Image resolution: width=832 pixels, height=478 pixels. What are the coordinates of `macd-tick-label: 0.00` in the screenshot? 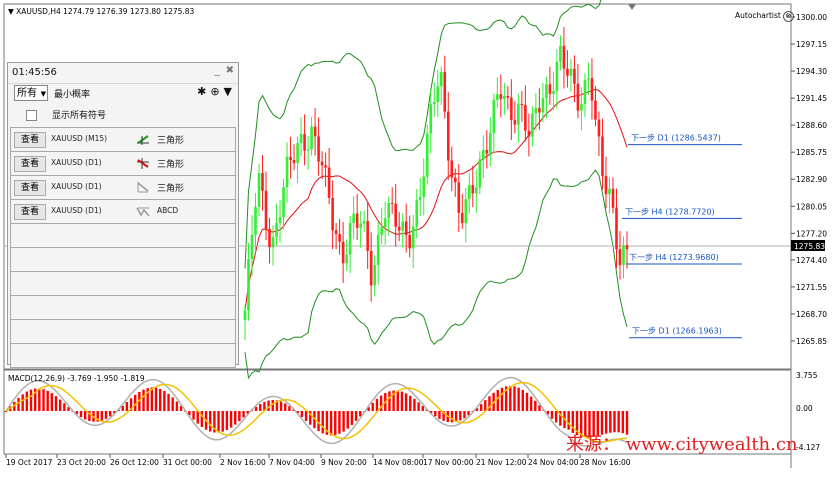 It's located at (804, 408).